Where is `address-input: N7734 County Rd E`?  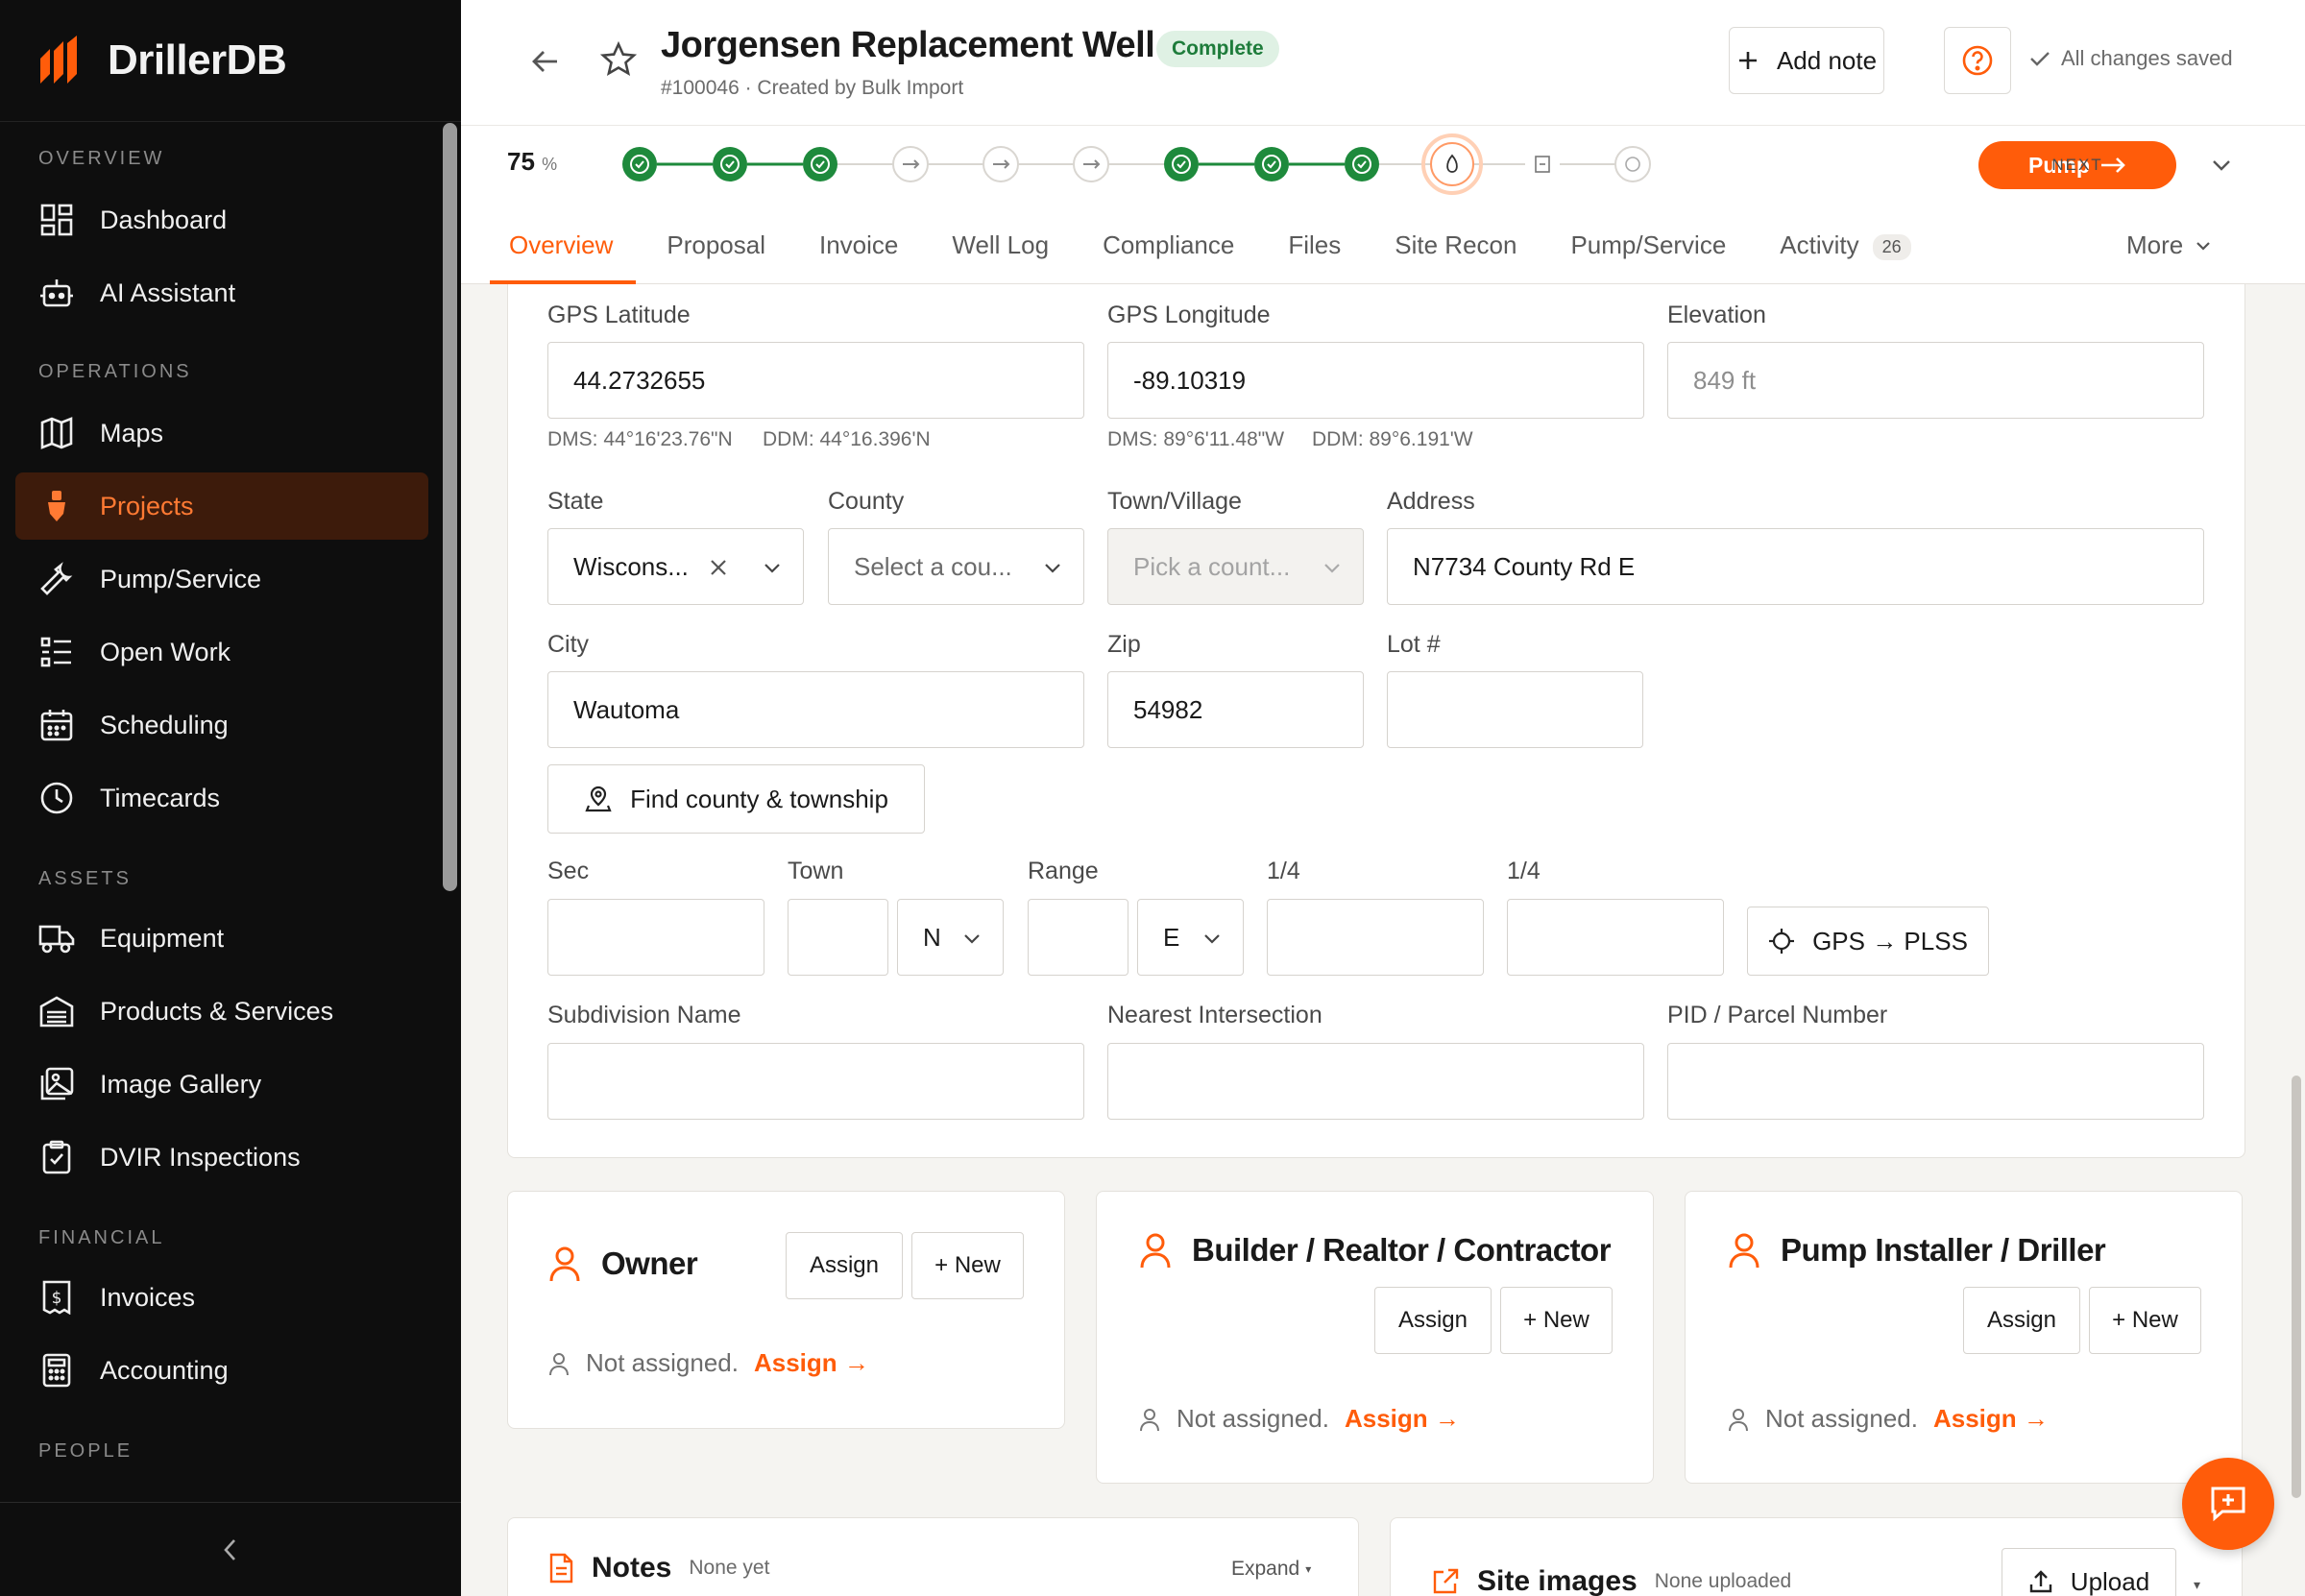
address-input: N7734 County Rd E is located at coordinates (1795, 566).